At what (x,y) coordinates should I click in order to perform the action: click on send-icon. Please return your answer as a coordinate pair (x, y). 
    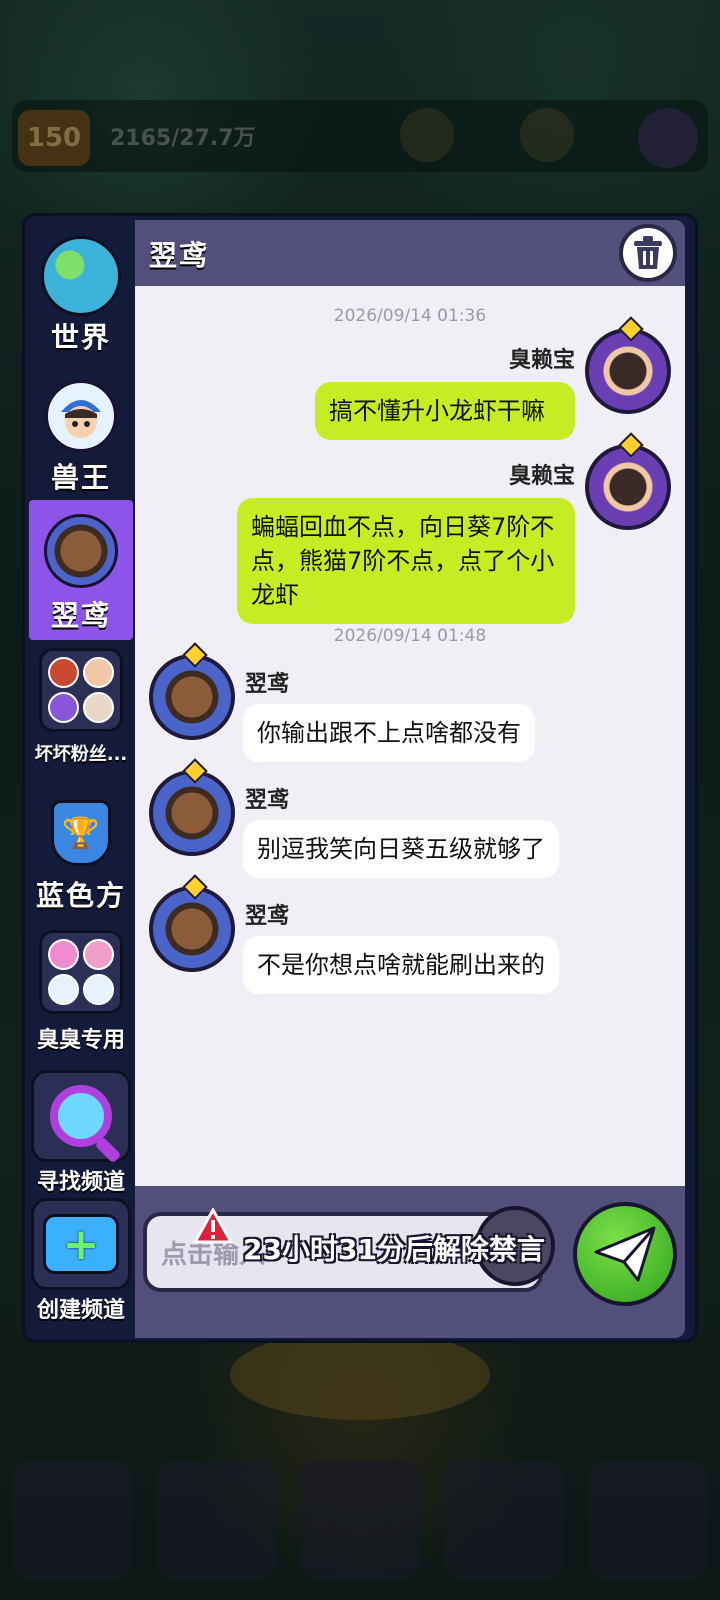
    Looking at the image, I should click on (625, 1254).